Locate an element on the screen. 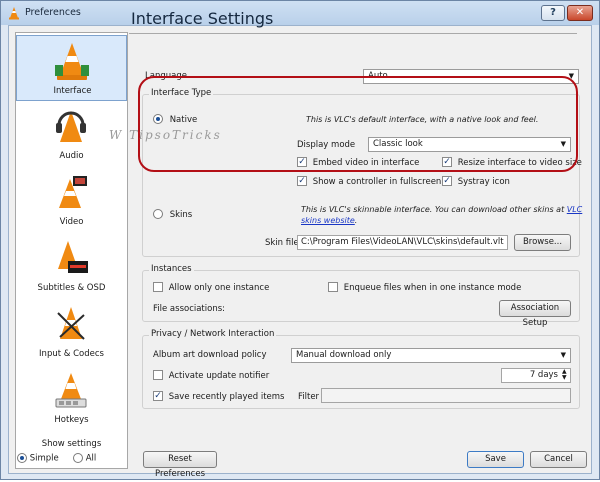 Image resolution: width=600 pixels, height=482 pixels. album-art-value: Manual download only is located at coordinates (344, 355).